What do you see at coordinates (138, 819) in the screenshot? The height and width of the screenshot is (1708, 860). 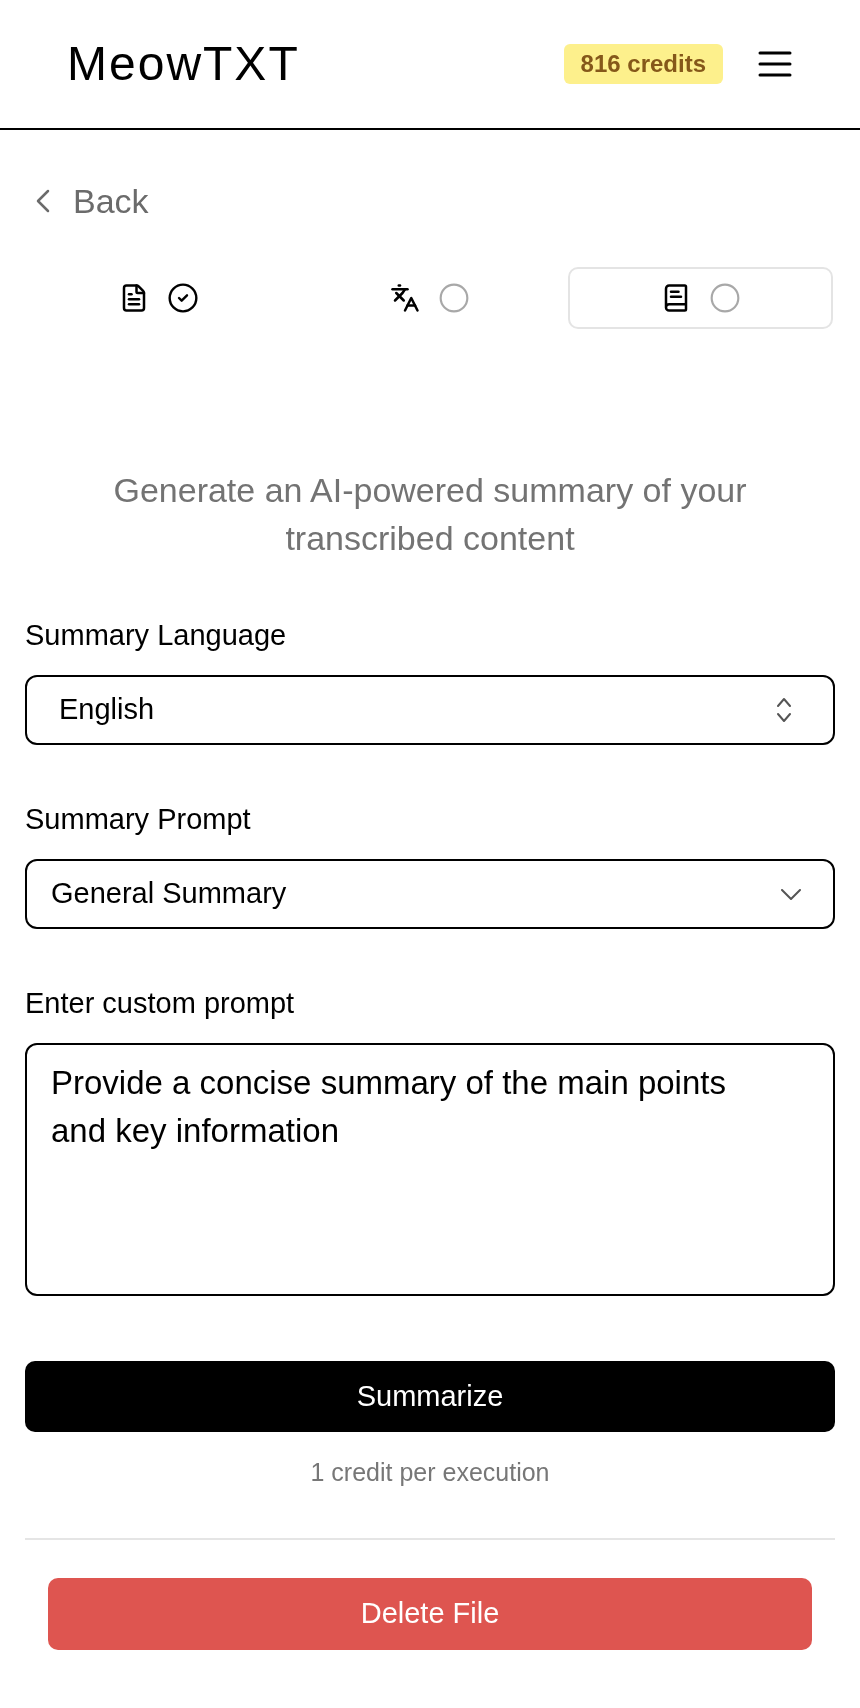 I see `field-label: Summary Prompt` at bounding box center [138, 819].